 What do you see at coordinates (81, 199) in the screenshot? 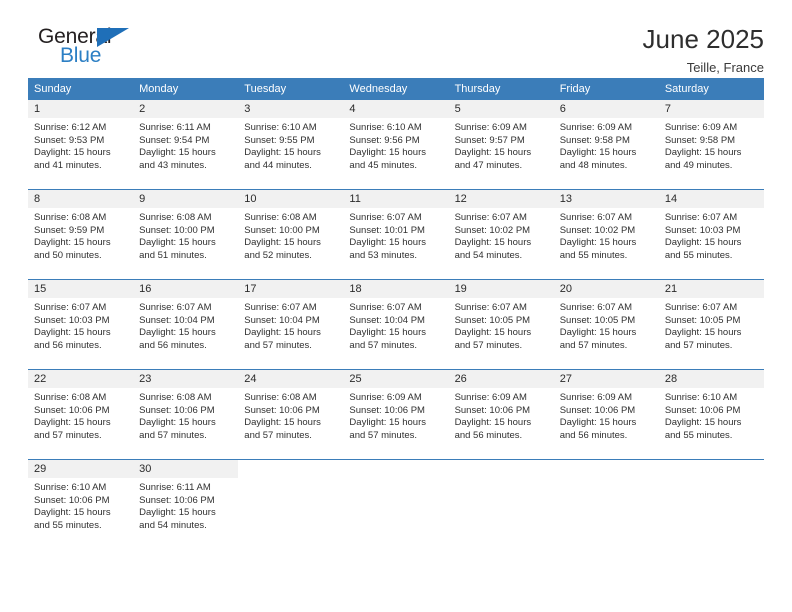
I see `day-number: 8` at bounding box center [81, 199].